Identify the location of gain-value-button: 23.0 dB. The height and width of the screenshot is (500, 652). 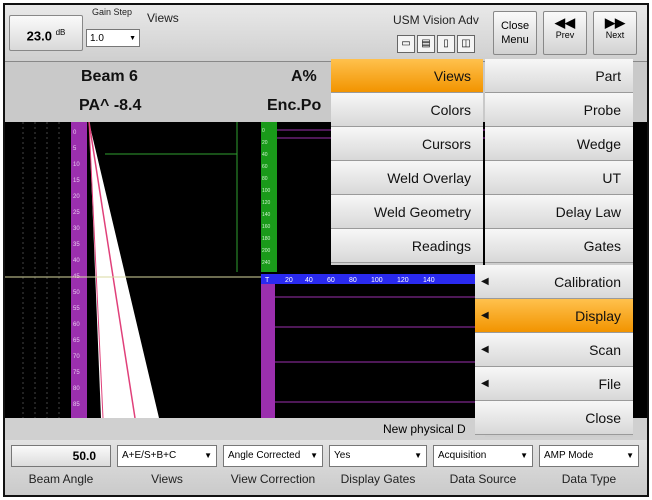
(46, 33).